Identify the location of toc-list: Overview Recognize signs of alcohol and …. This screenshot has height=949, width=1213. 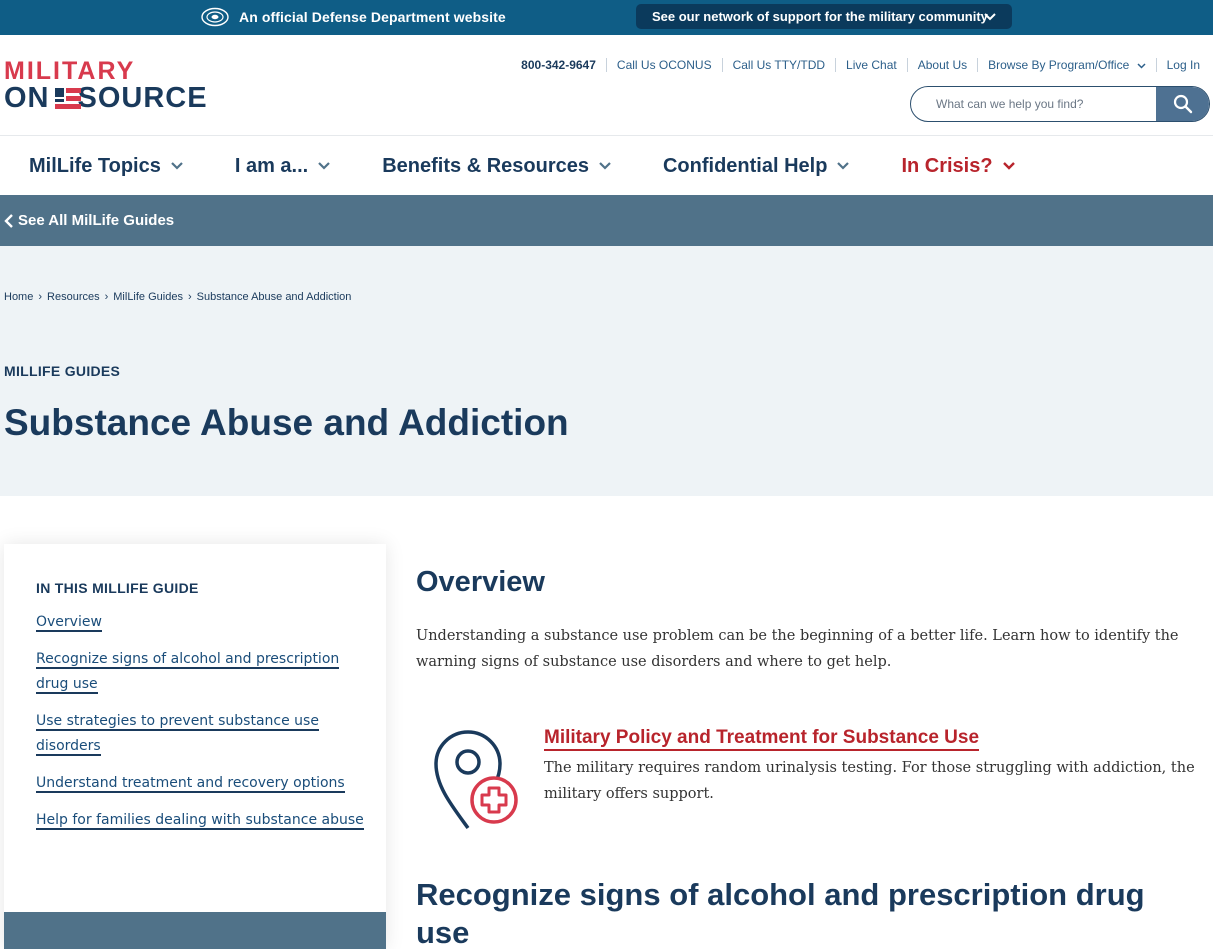
(201, 727).